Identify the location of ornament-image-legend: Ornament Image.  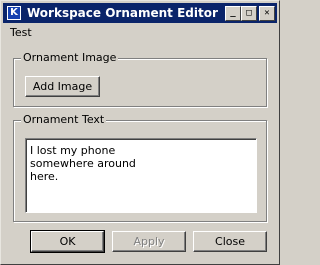
(70, 57).